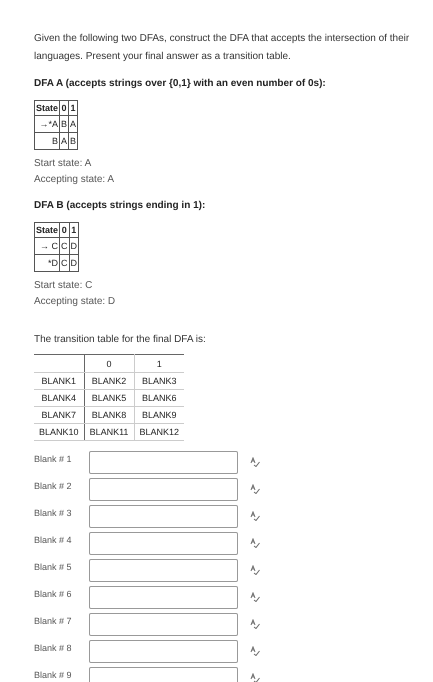  Describe the element at coordinates (53, 621) in the screenshot. I see `blank-label: Blank # 7` at that location.